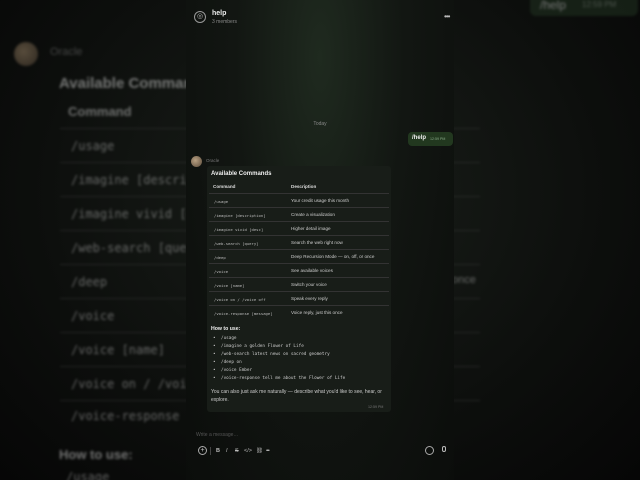 Image resolution: width=640 pixels, height=480 pixels. What do you see at coordinates (320, 18) in the screenshot?
I see `chat-header: ◎ help 3 members •••` at bounding box center [320, 18].